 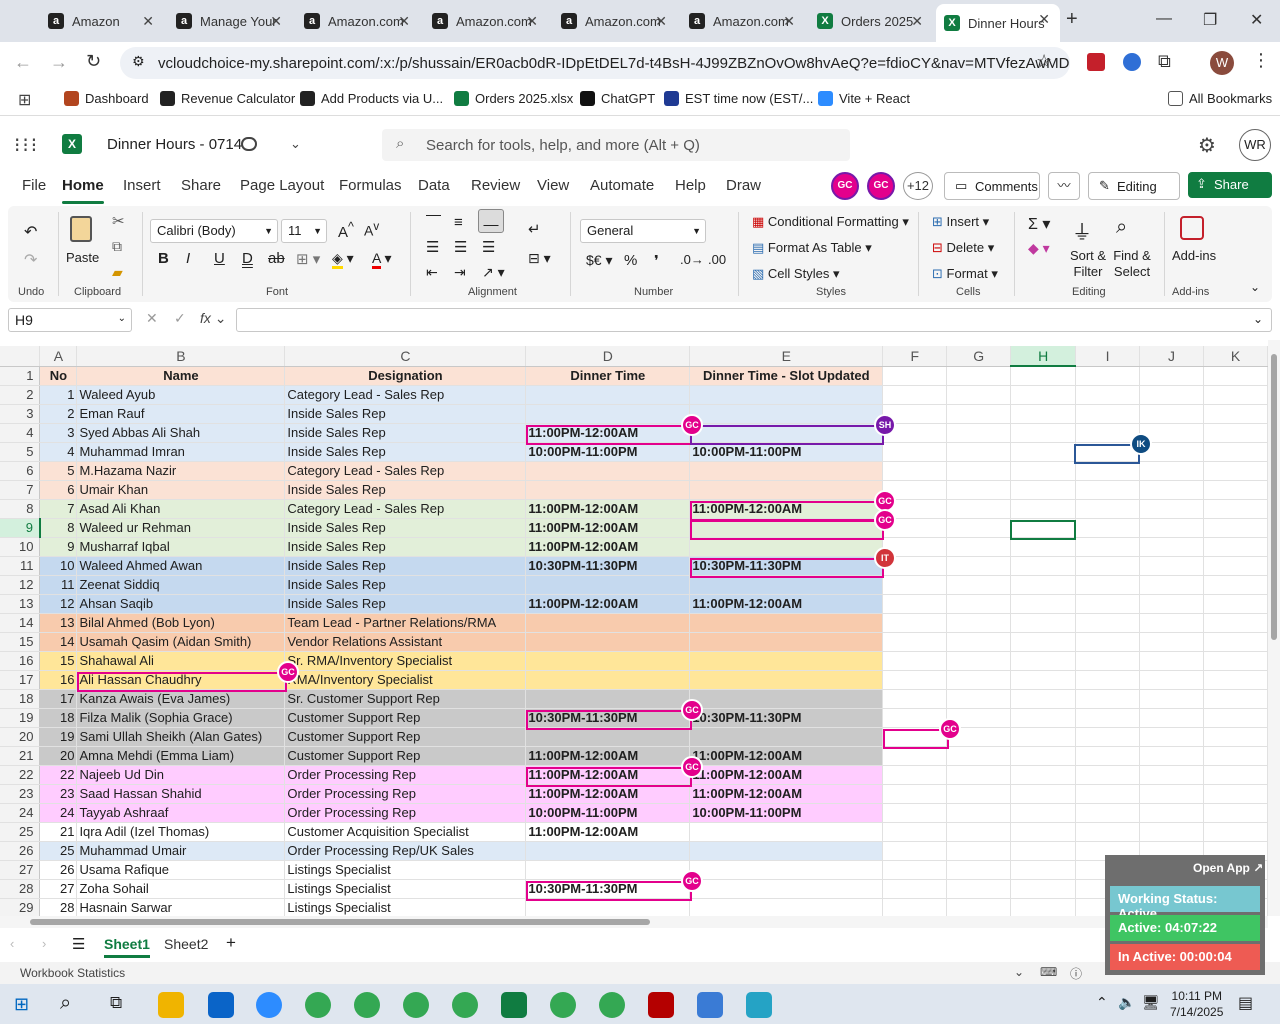 What do you see at coordinates (282, 185) in the screenshot?
I see `menu-tab-page-layout: Page Layout` at bounding box center [282, 185].